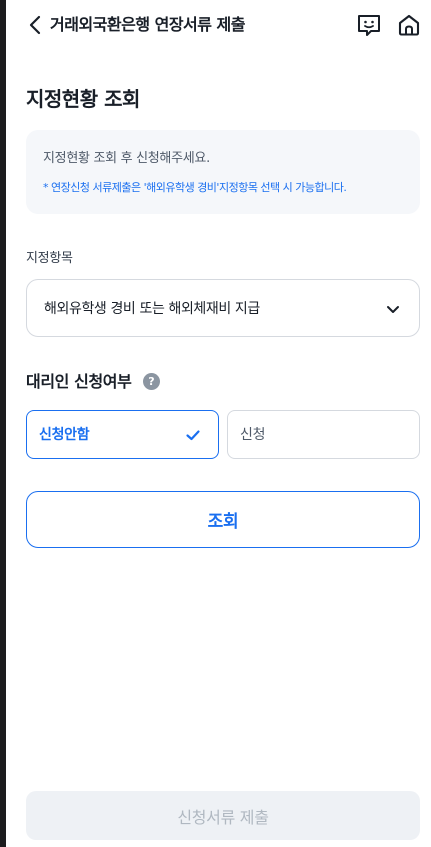 This screenshot has height=847, width=431. What do you see at coordinates (151, 381) in the screenshot?
I see `help-icon: ?` at bounding box center [151, 381].